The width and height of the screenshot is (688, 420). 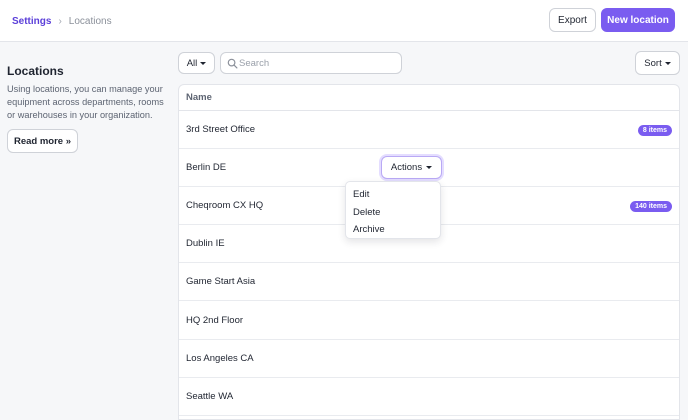 I want to click on breadcrumb-settings-link: Settings, so click(x=31, y=21).